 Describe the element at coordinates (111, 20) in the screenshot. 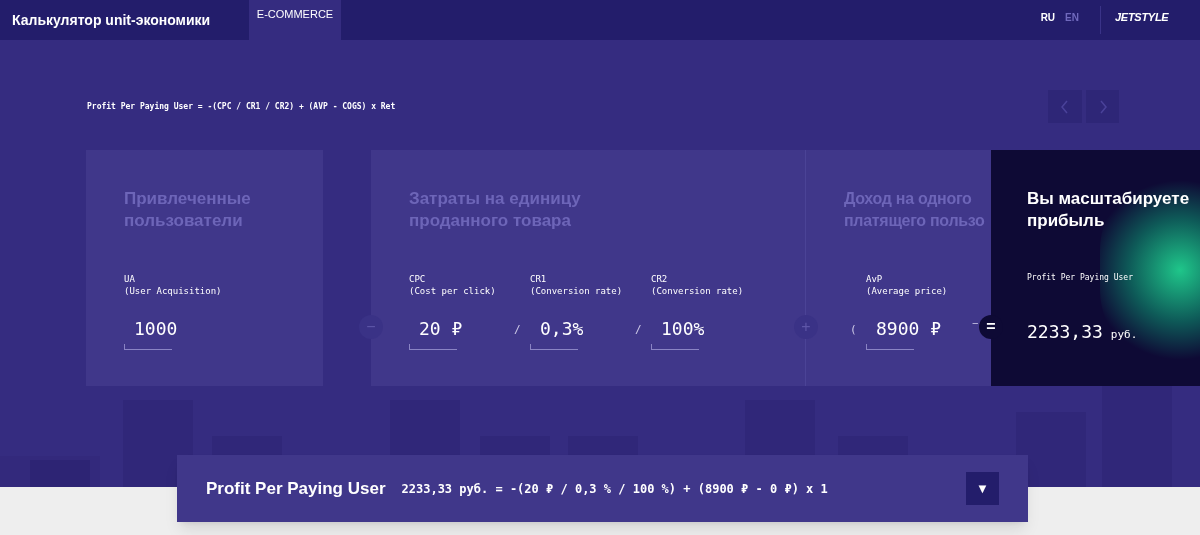

I see `app-title: Калькулятор unit-экономики` at that location.